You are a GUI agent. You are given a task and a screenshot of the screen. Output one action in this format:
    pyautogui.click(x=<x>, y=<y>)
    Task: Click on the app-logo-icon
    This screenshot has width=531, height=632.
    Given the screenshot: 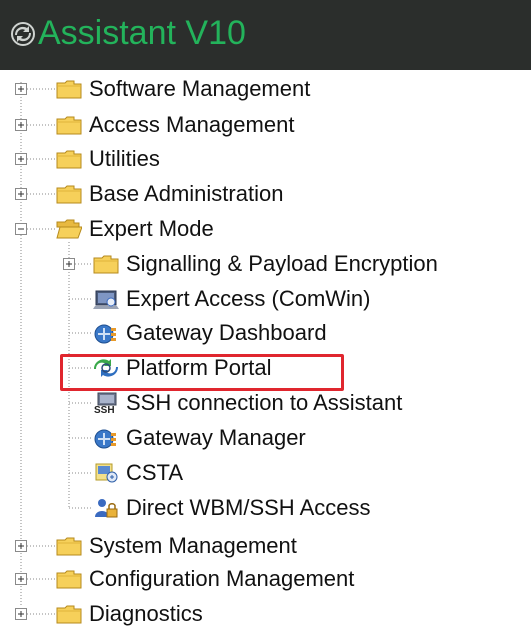 What is the action you would take?
    pyautogui.click(x=23, y=34)
    